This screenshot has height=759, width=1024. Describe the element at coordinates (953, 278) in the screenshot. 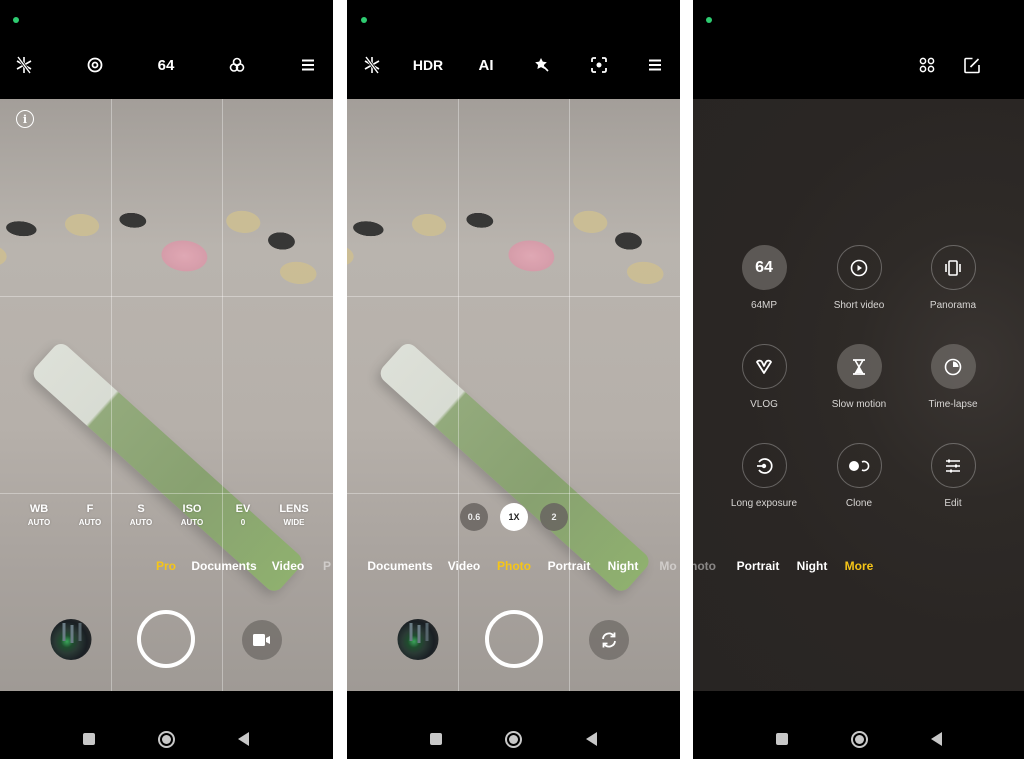

I see `mode-panorama: Panorama` at that location.